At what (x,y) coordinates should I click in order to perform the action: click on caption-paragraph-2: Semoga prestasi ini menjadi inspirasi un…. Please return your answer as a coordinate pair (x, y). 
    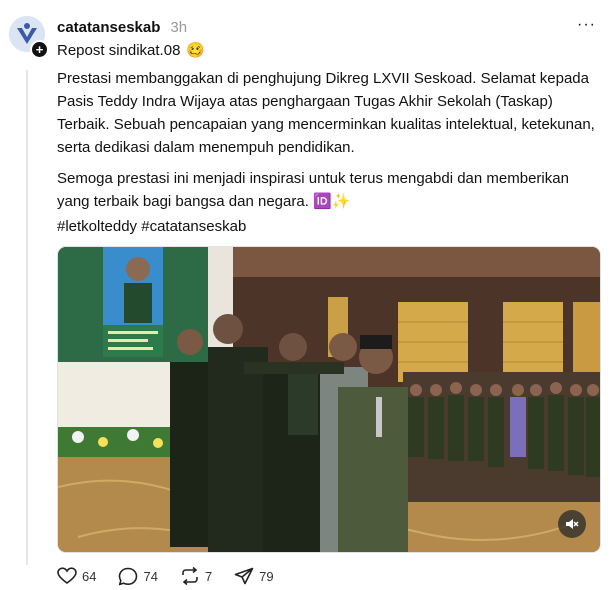
    Looking at the image, I should click on (313, 190).